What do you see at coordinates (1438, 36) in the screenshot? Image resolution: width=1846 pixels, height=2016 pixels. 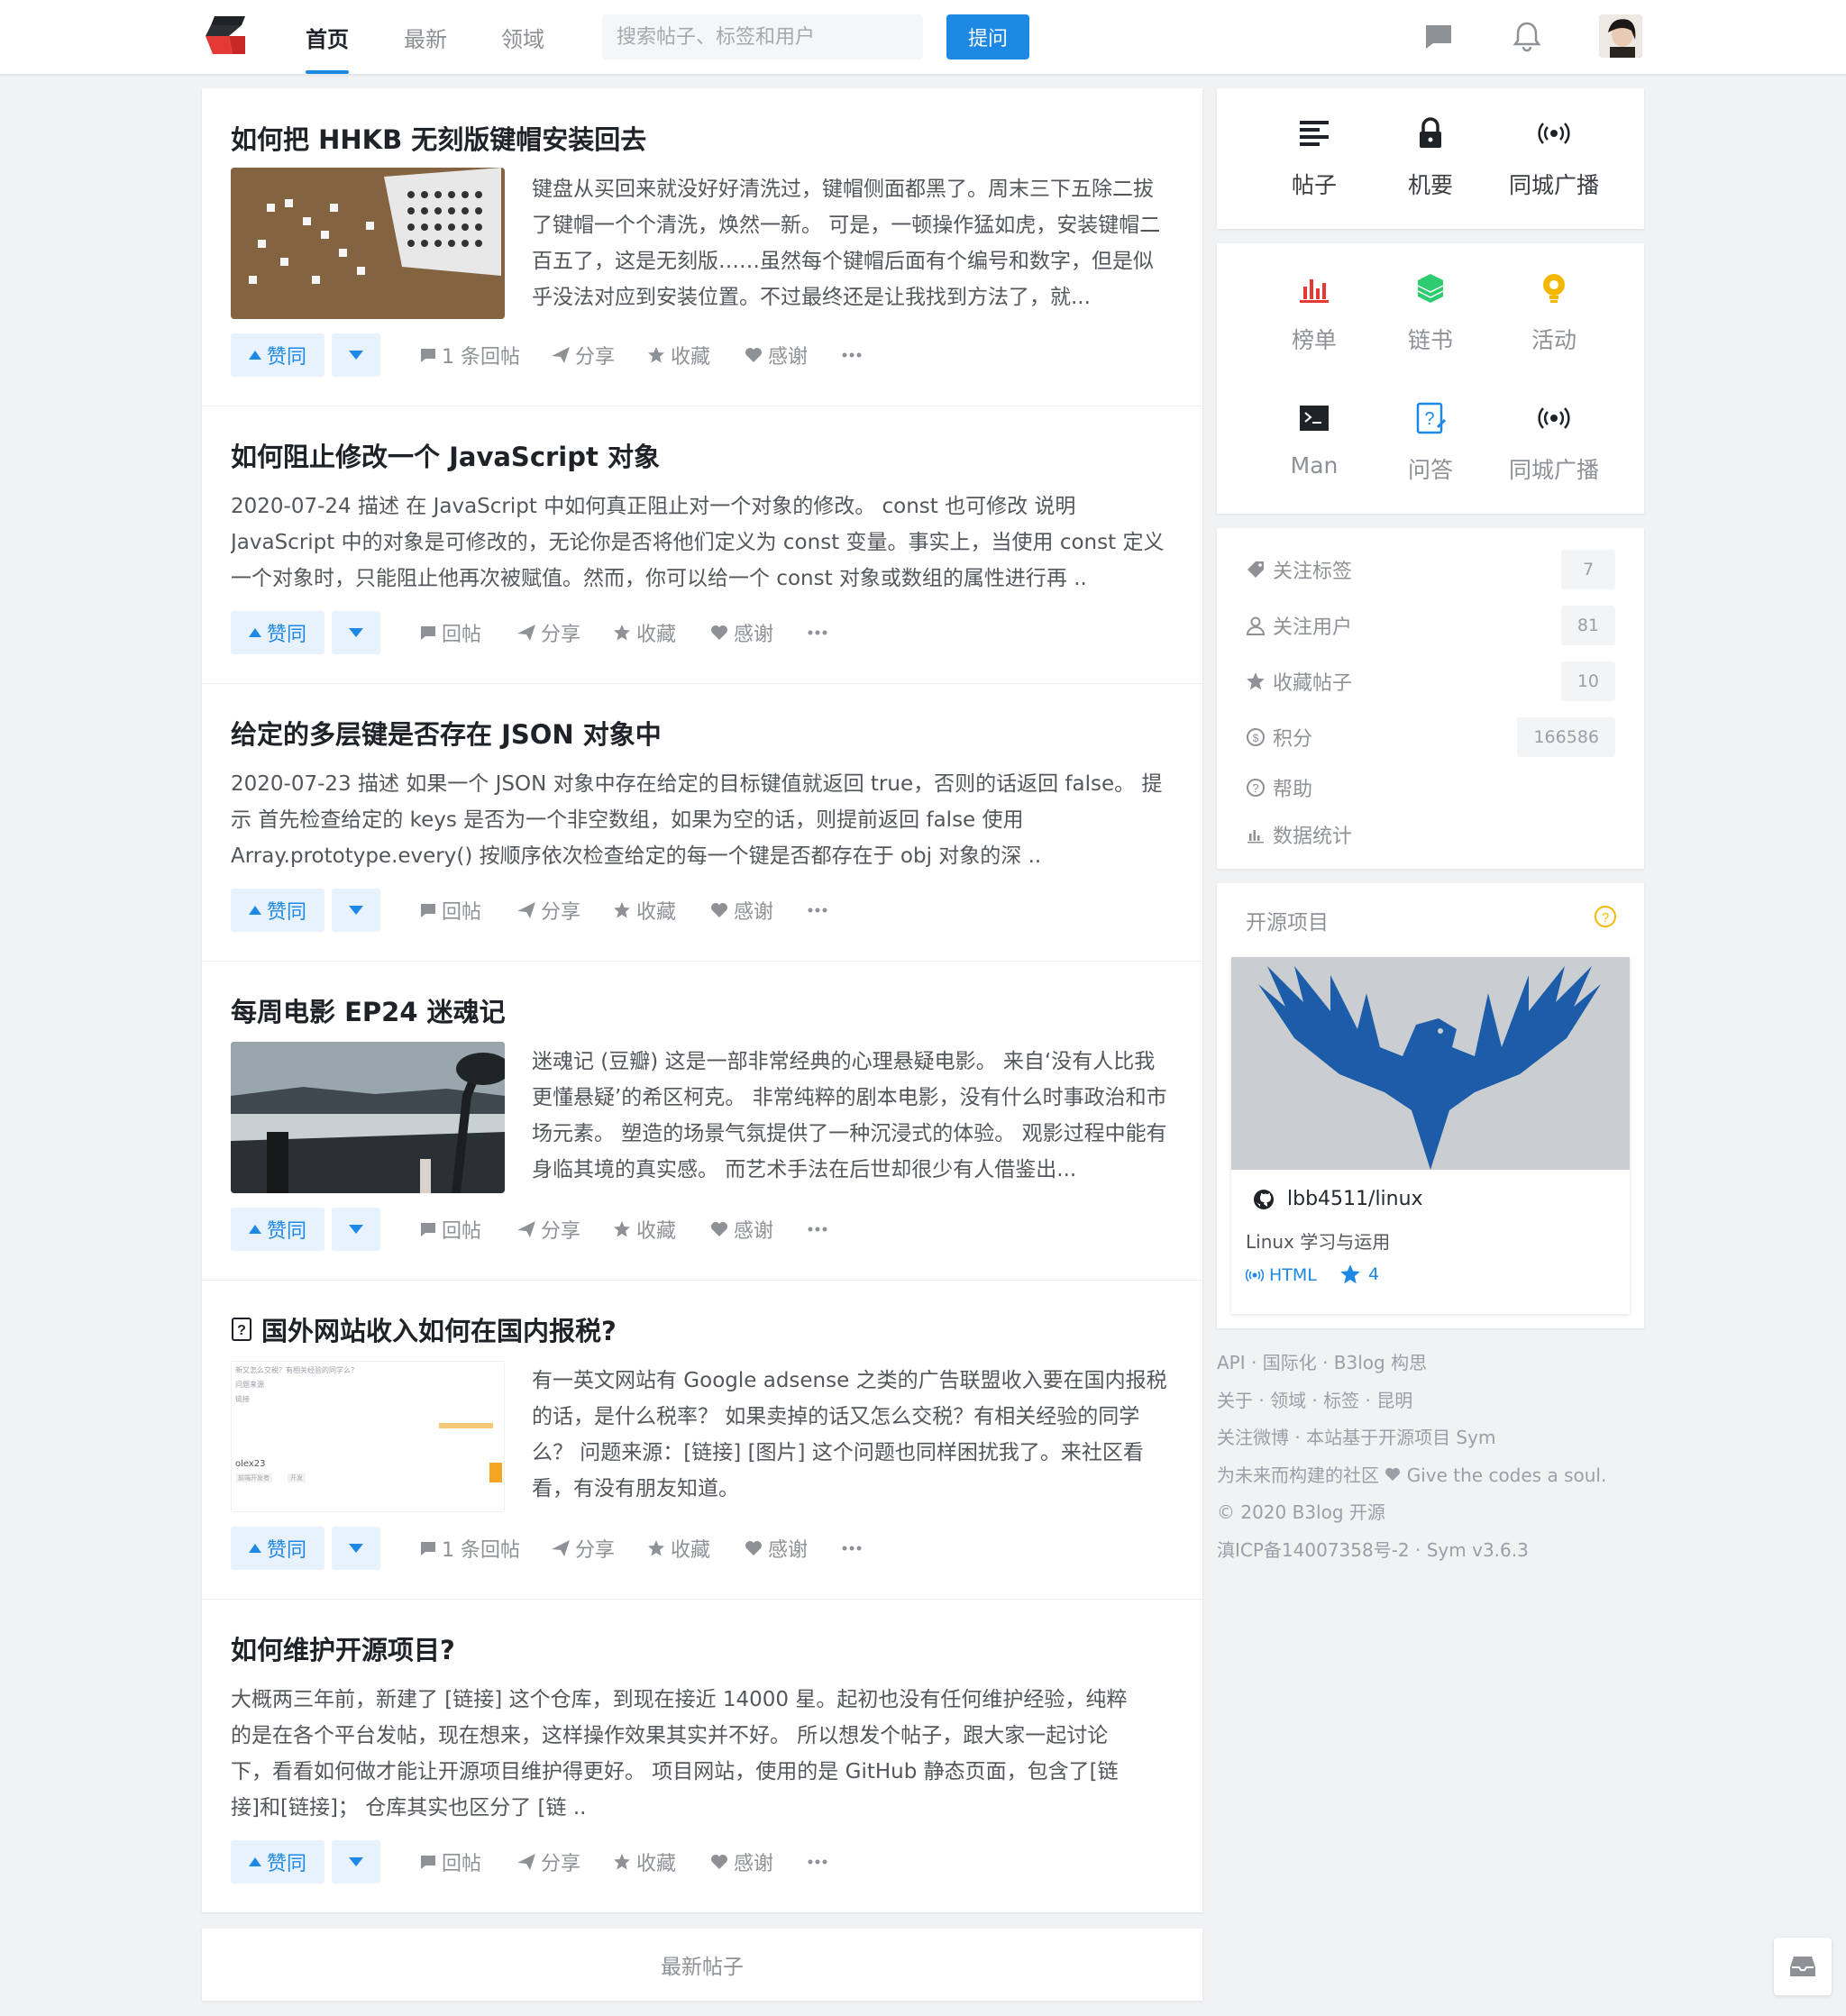 I see `chat-icon` at bounding box center [1438, 36].